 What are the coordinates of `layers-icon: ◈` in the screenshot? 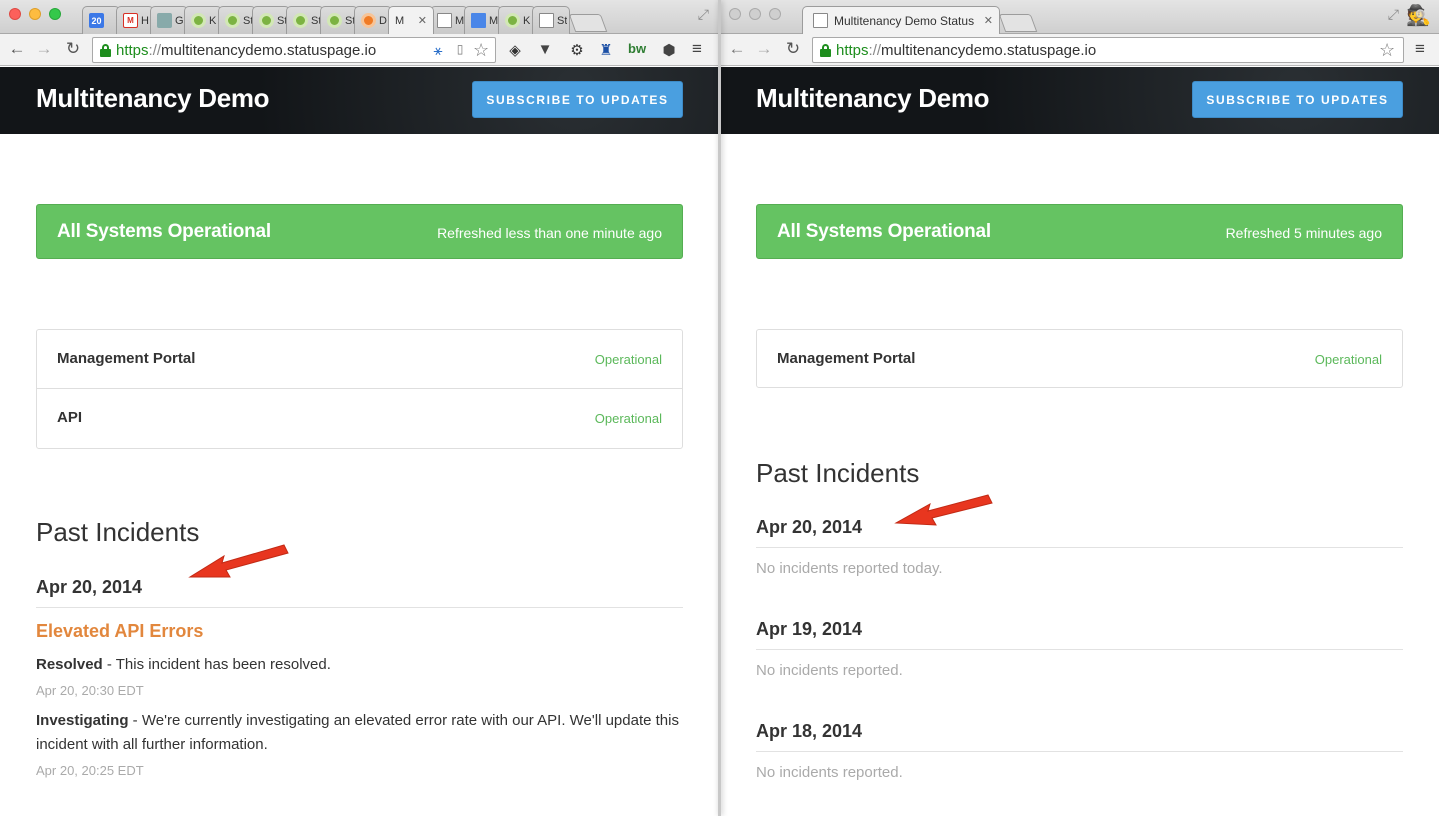 It's located at (515, 50).